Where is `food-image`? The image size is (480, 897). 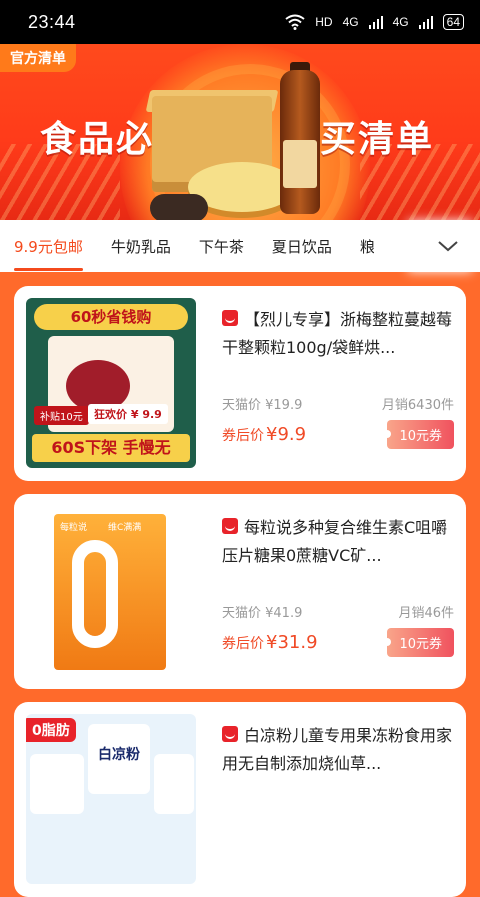 food-image is located at coordinates (179, 207).